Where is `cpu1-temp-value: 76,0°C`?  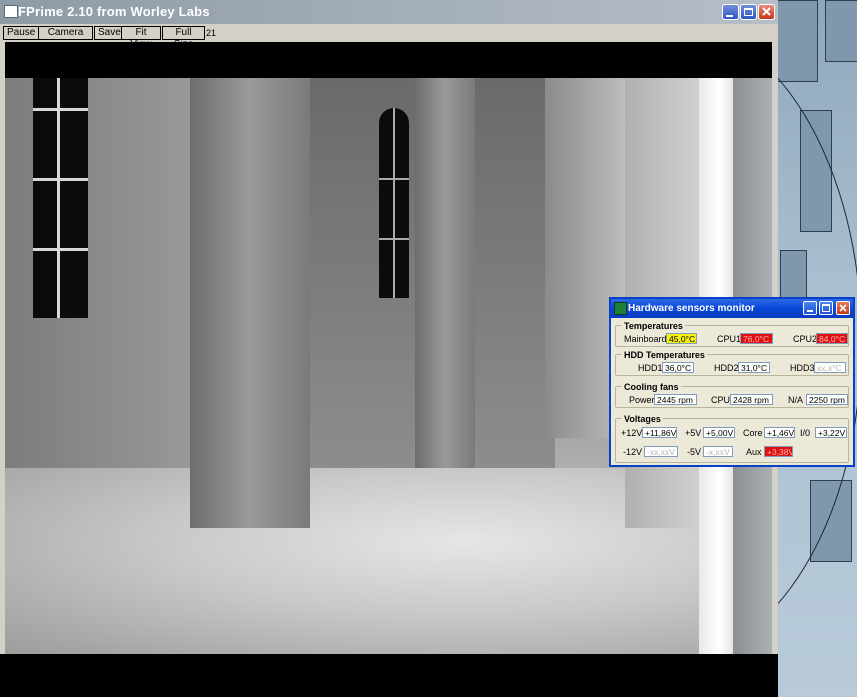 cpu1-temp-value: 76,0°C is located at coordinates (756, 338).